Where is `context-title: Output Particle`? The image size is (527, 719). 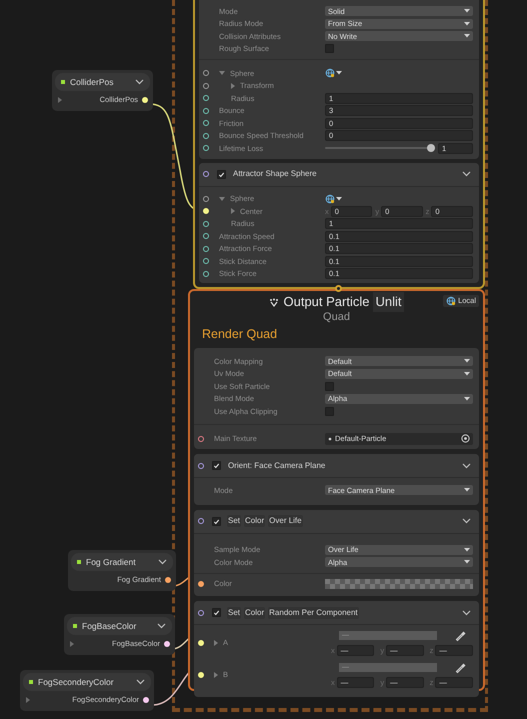
context-title: Output Particle is located at coordinates (326, 302).